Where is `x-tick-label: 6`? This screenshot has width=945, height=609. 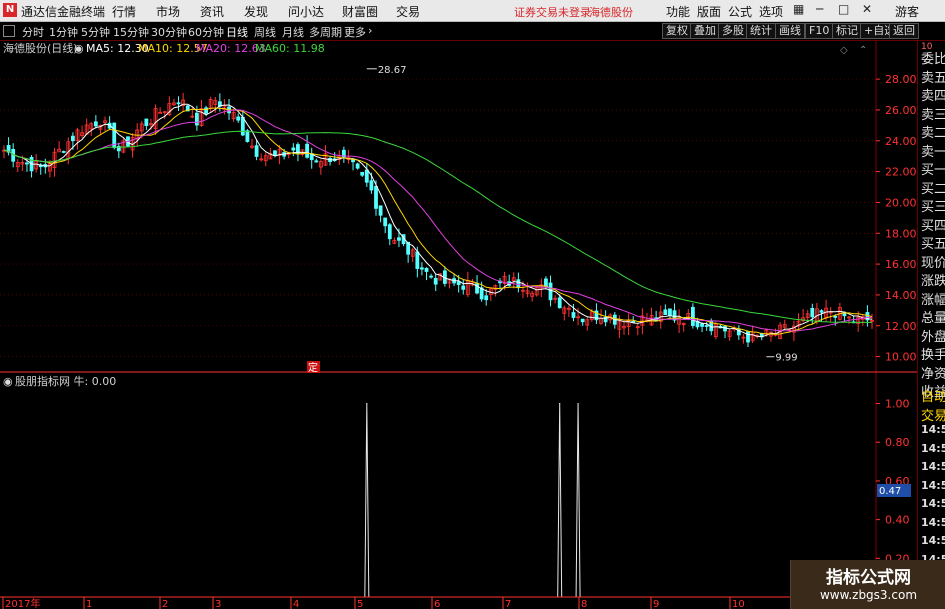 x-tick-label: 6 is located at coordinates (437, 604).